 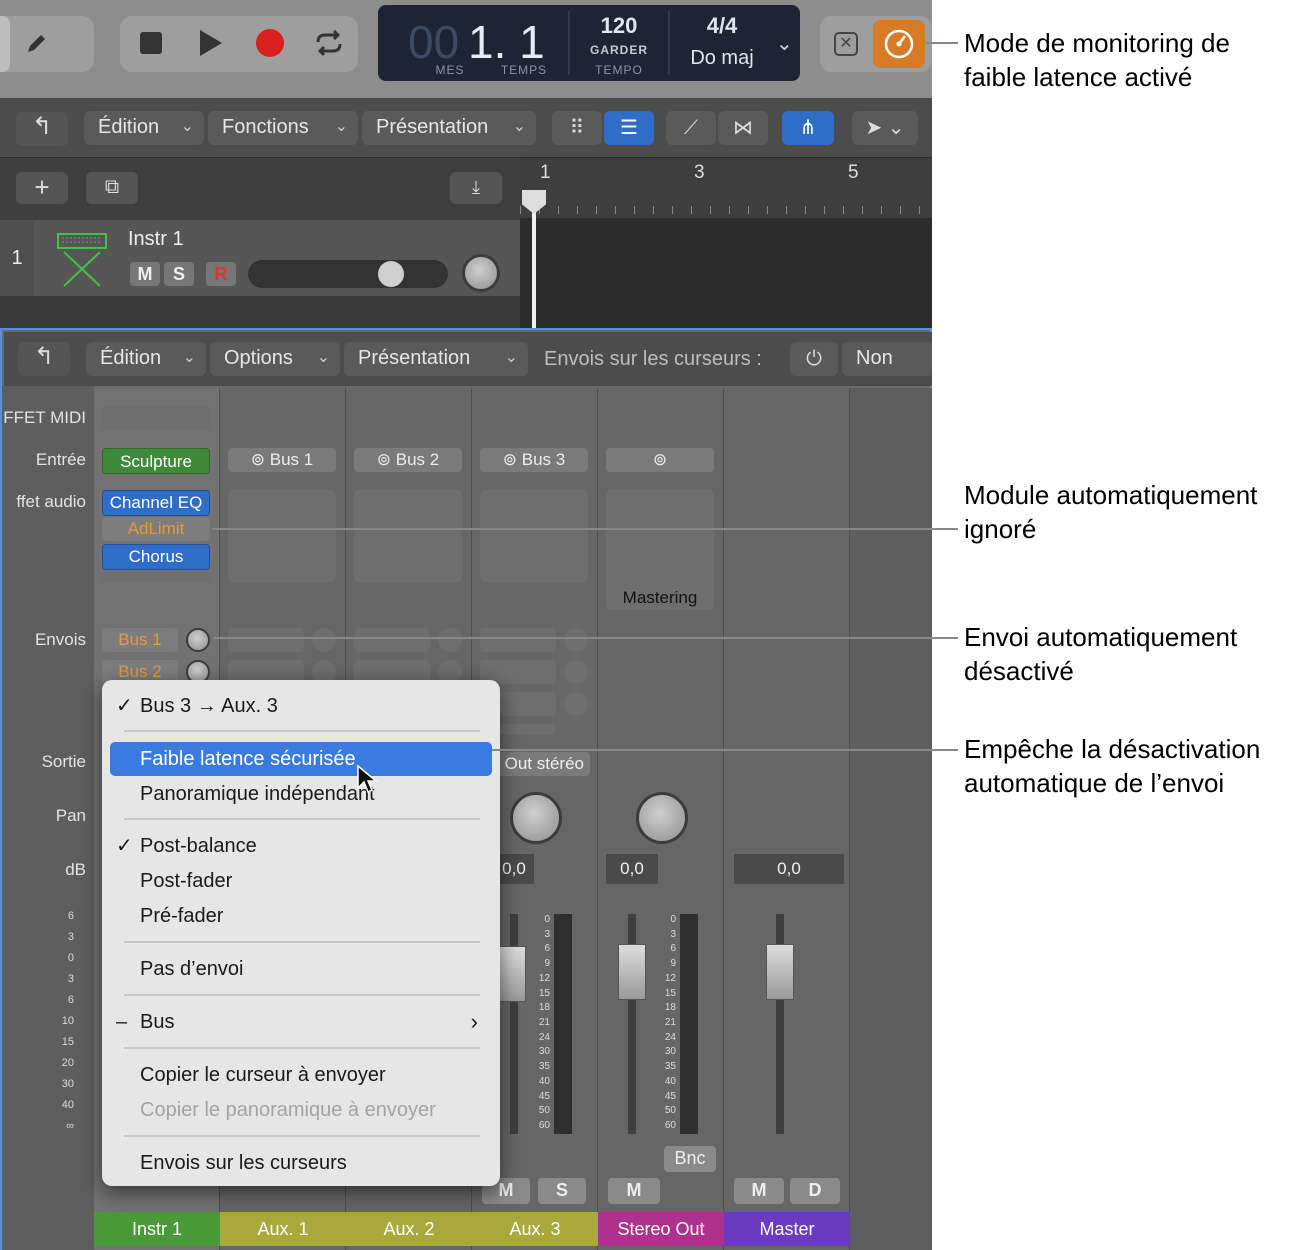 I want to click on menu-item-independent-pan: Panoramique indépendant, so click(x=301, y=794).